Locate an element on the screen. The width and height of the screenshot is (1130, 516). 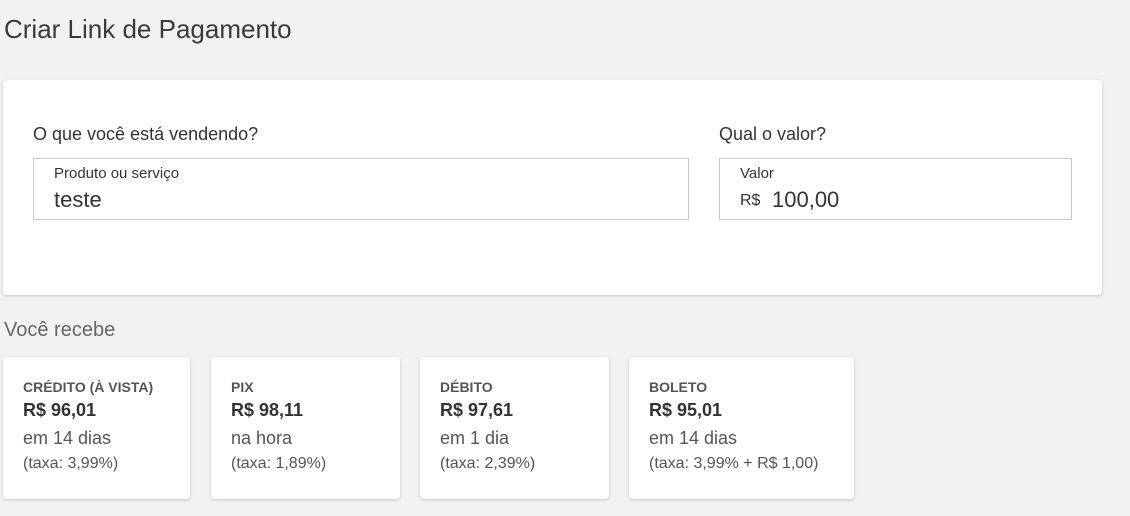
product-field: Produto ou serviço is located at coordinates (361, 189).